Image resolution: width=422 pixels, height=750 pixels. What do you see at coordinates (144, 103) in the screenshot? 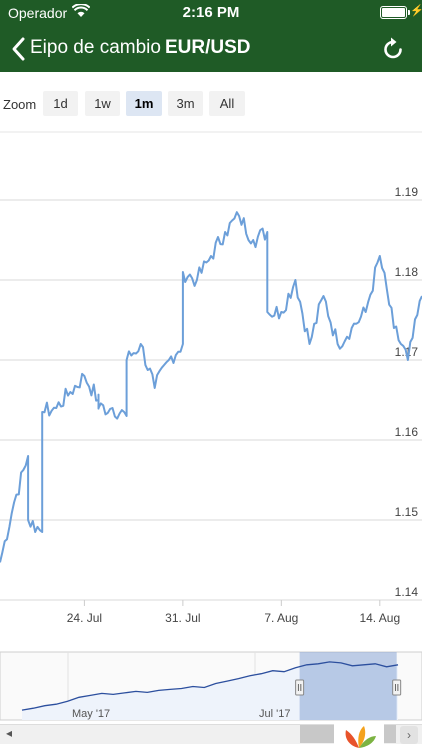
I see `zoom-button-1m: 1m` at bounding box center [144, 103].